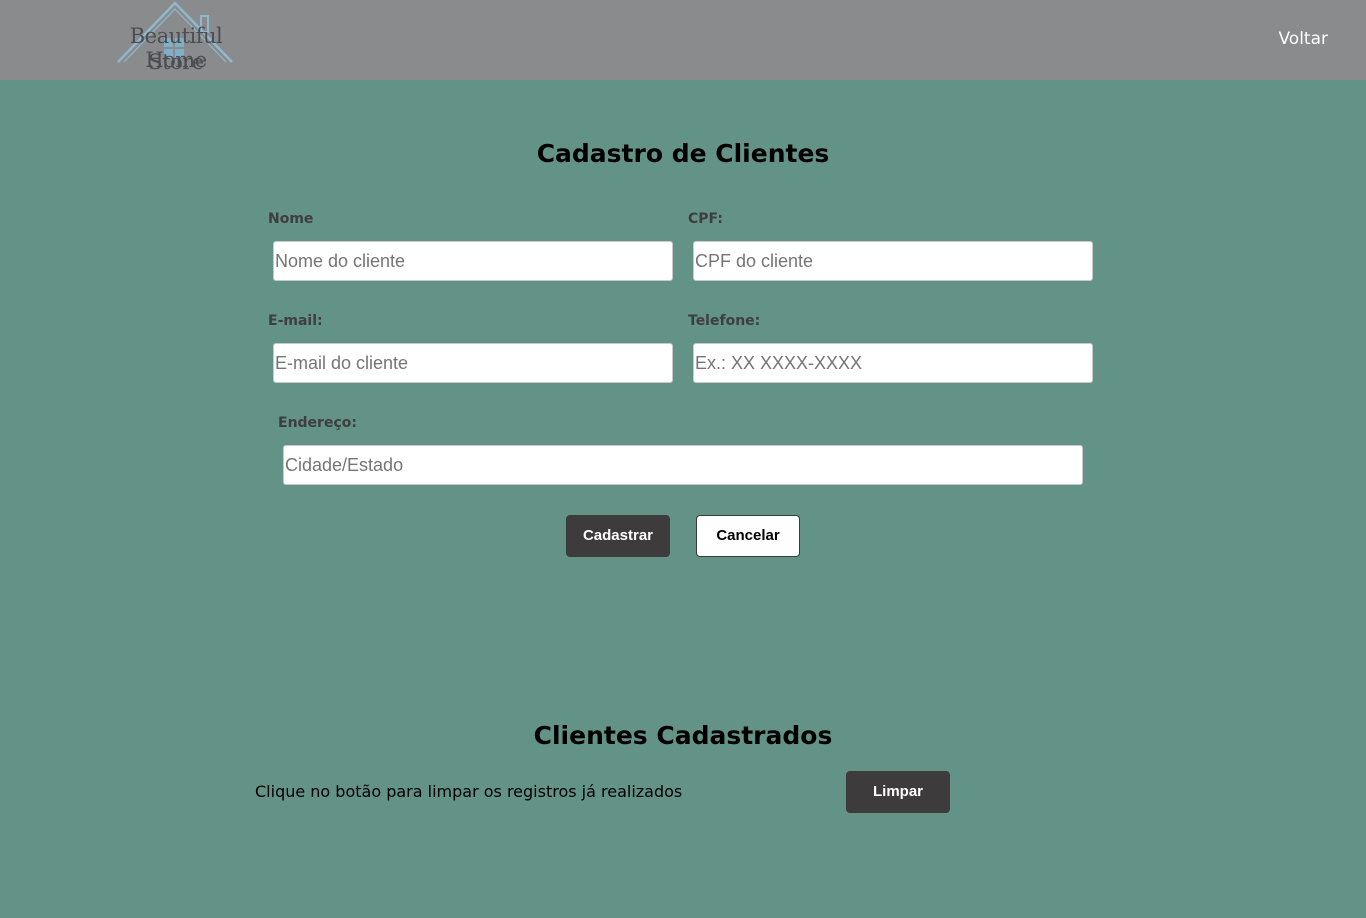 The image size is (1366, 918). What do you see at coordinates (683, 40) in the screenshot?
I see `top-navbar: Beautiful Home Store Voltar` at bounding box center [683, 40].